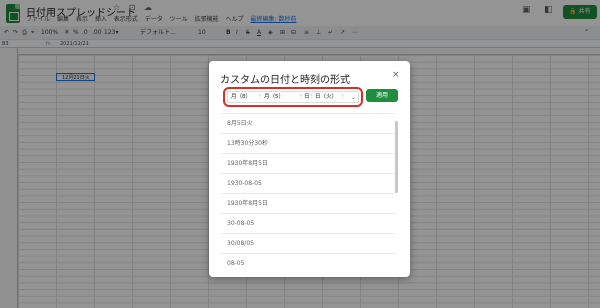 This screenshot has width=600, height=308. Describe the element at coordinates (396, 157) in the screenshot. I see `list-scrollbar` at that location.